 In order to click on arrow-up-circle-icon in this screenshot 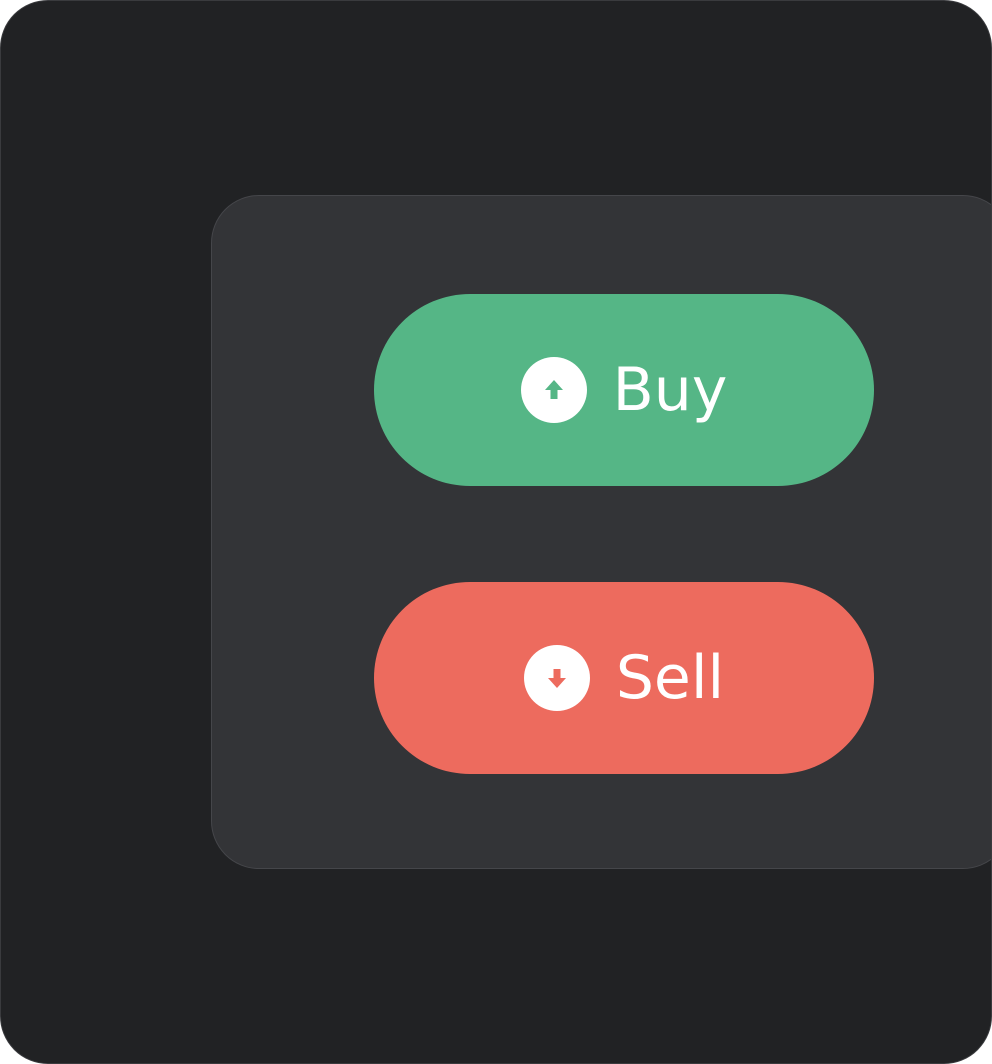, I will do `click(553, 390)`.